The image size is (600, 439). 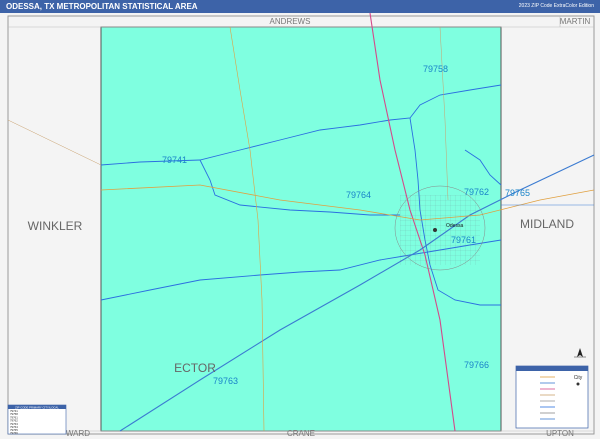 I want to click on city-marker, so click(x=435, y=230).